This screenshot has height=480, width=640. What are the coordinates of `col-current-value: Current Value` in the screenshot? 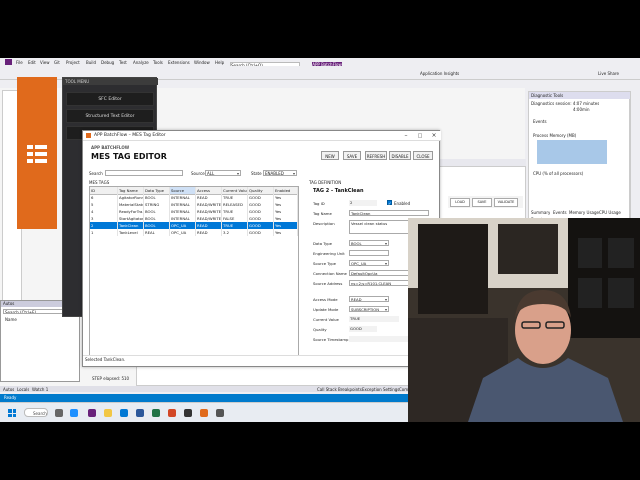 It's located at (235, 190).